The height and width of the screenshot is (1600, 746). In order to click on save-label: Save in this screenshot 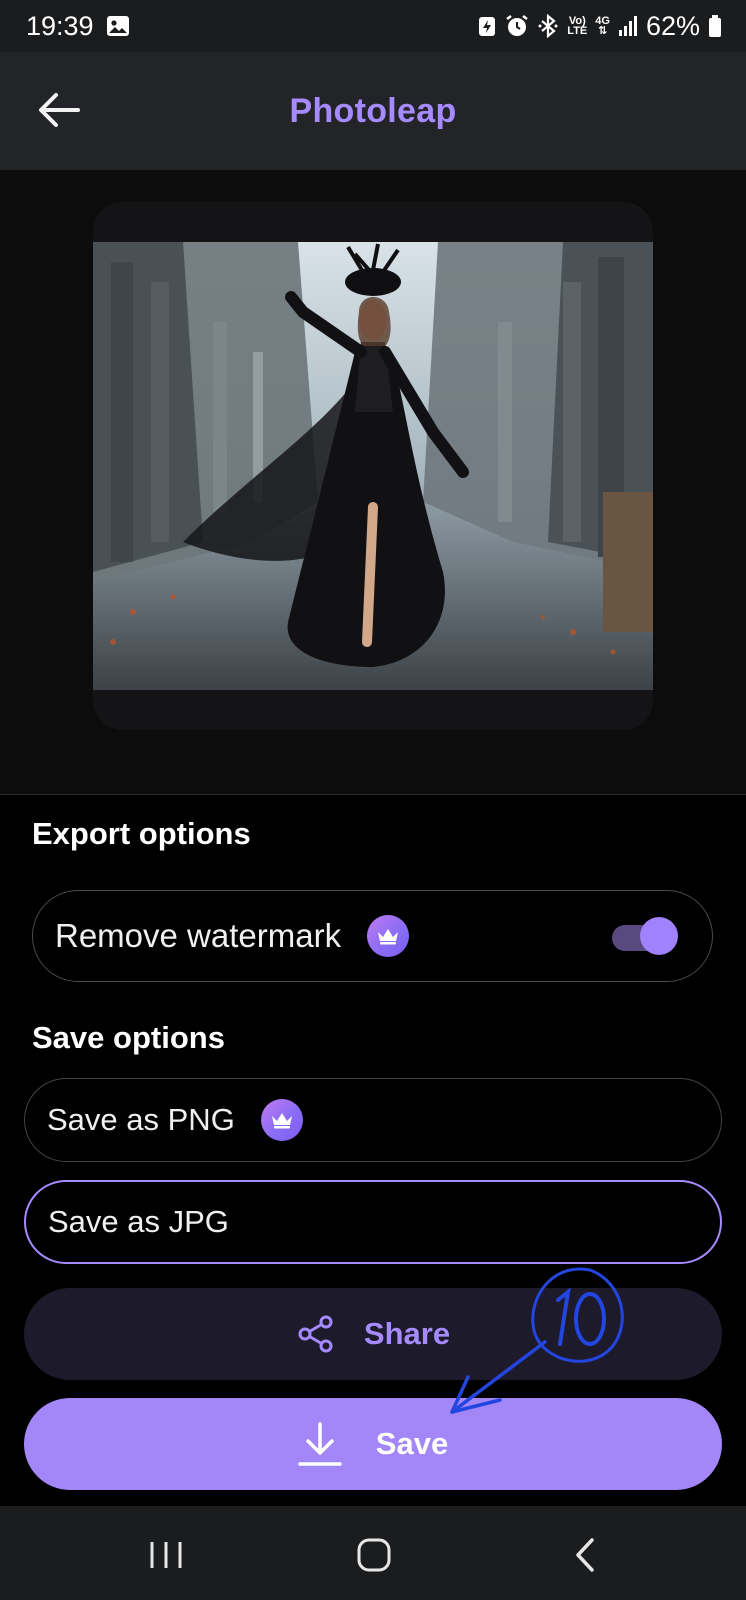, I will do `click(412, 1443)`.